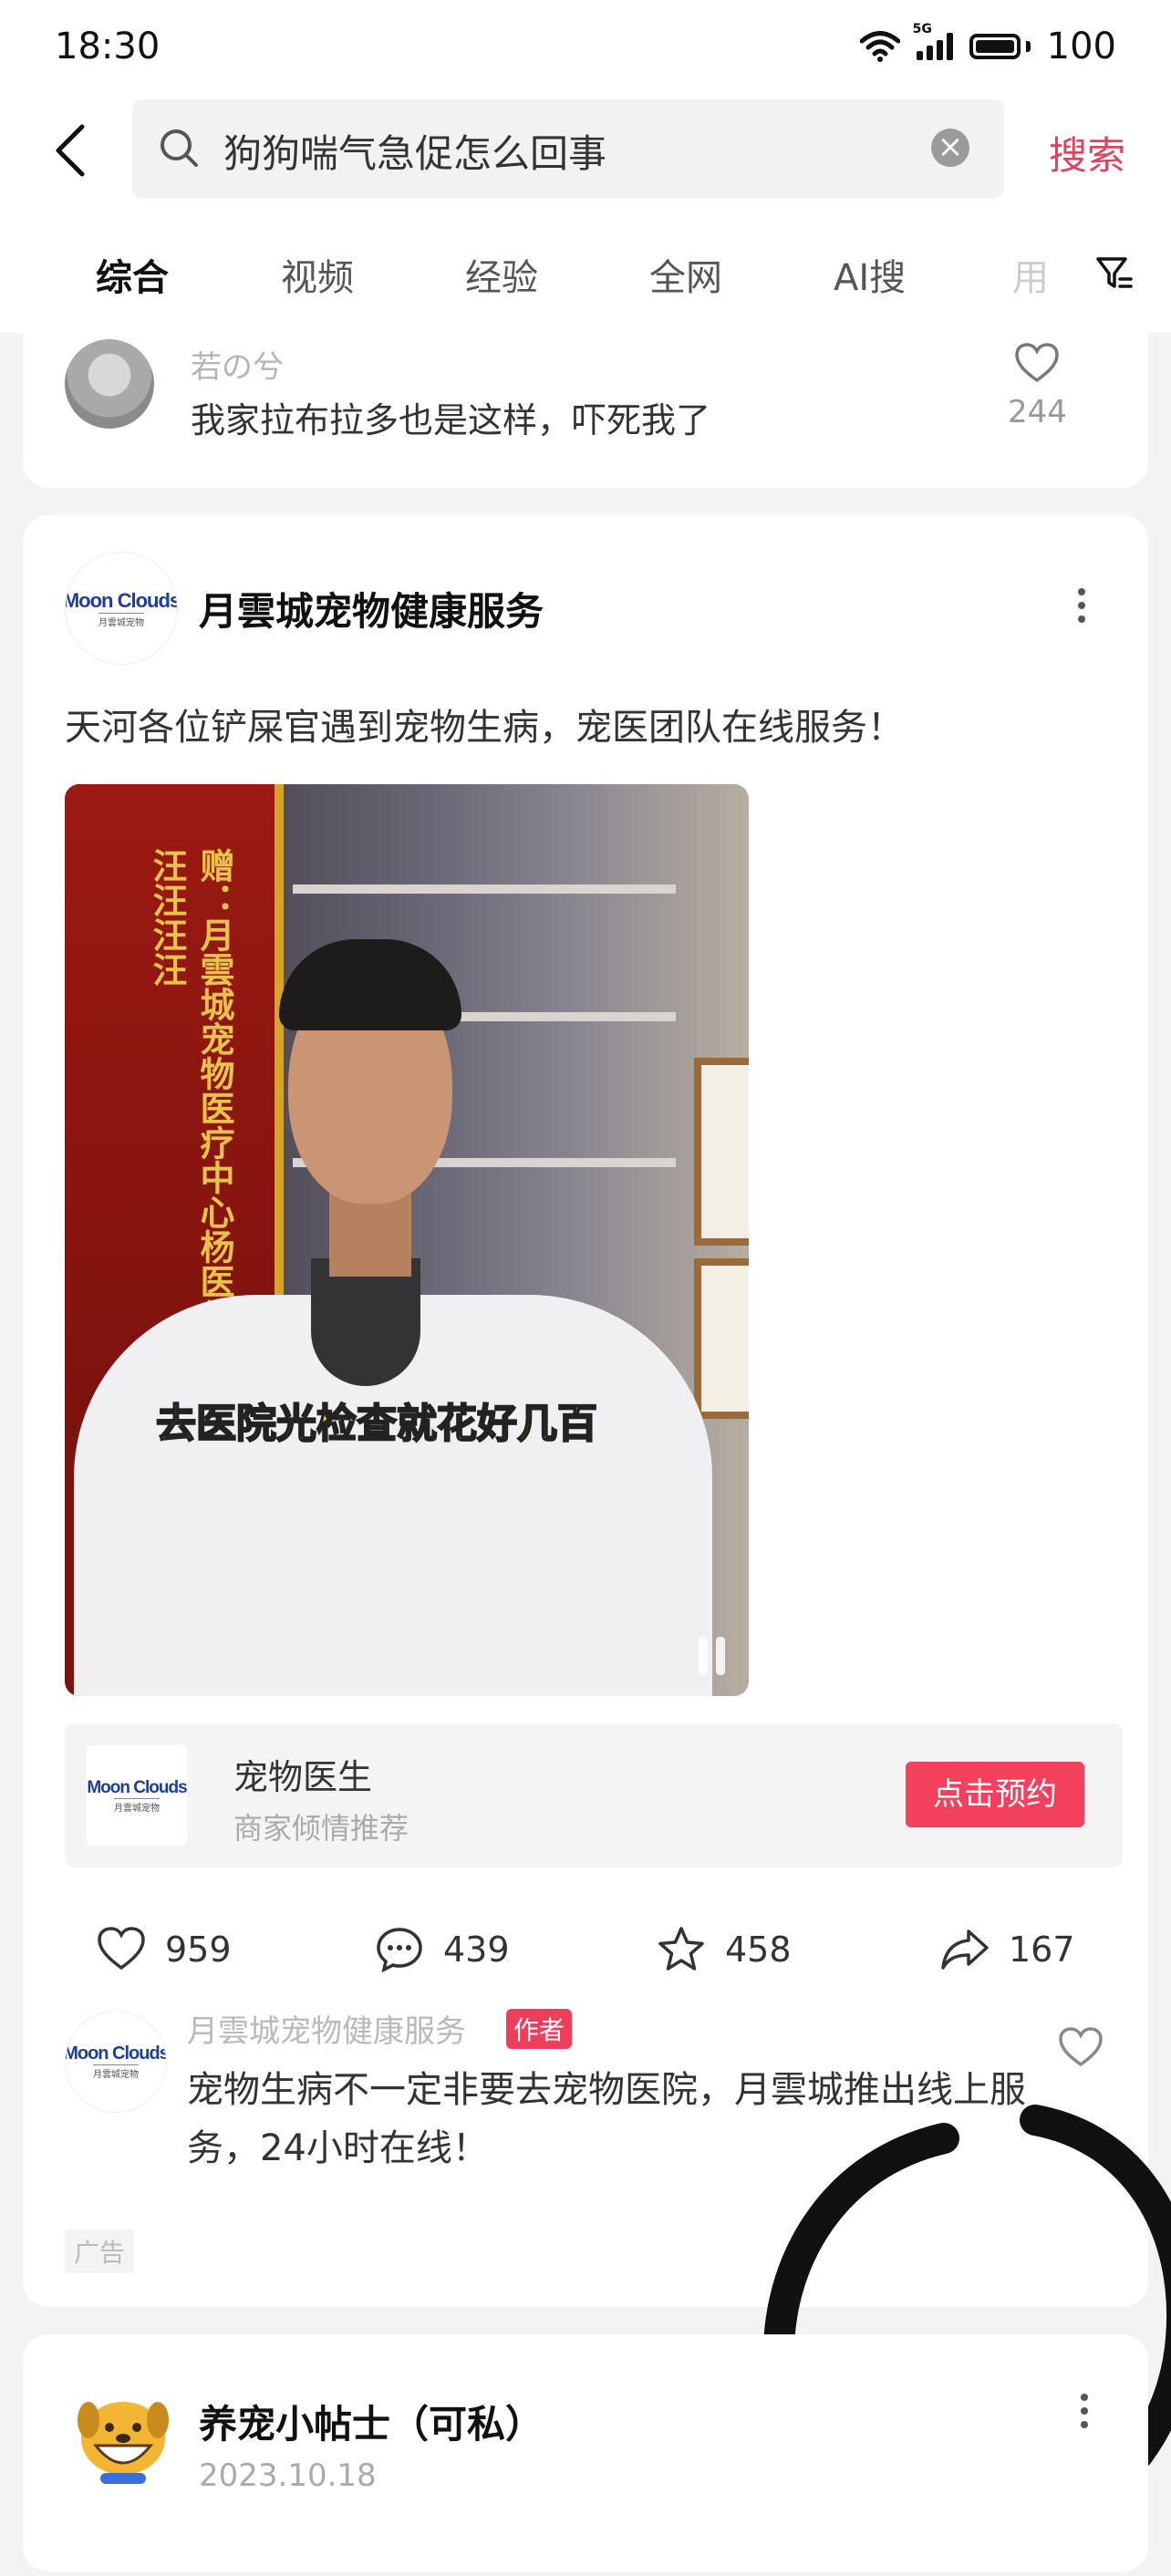  I want to click on account-logo: Moon Clouds 月雲城宠物, so click(121, 608).